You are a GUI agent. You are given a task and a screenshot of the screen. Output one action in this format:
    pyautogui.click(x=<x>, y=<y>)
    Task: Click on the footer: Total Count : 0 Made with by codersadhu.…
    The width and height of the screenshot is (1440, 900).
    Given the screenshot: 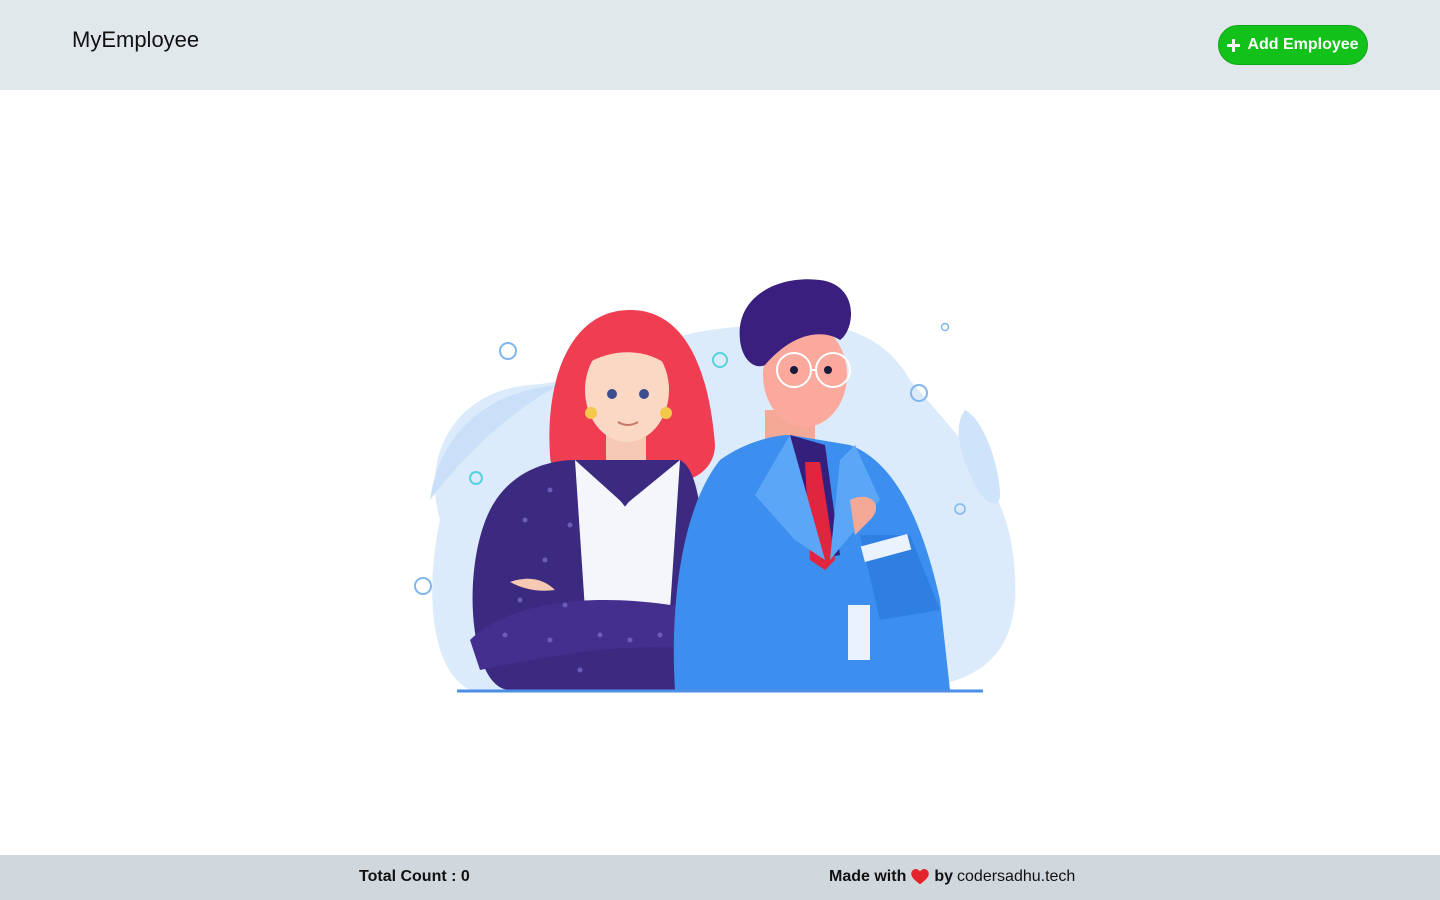 What is the action you would take?
    pyautogui.click(x=720, y=877)
    